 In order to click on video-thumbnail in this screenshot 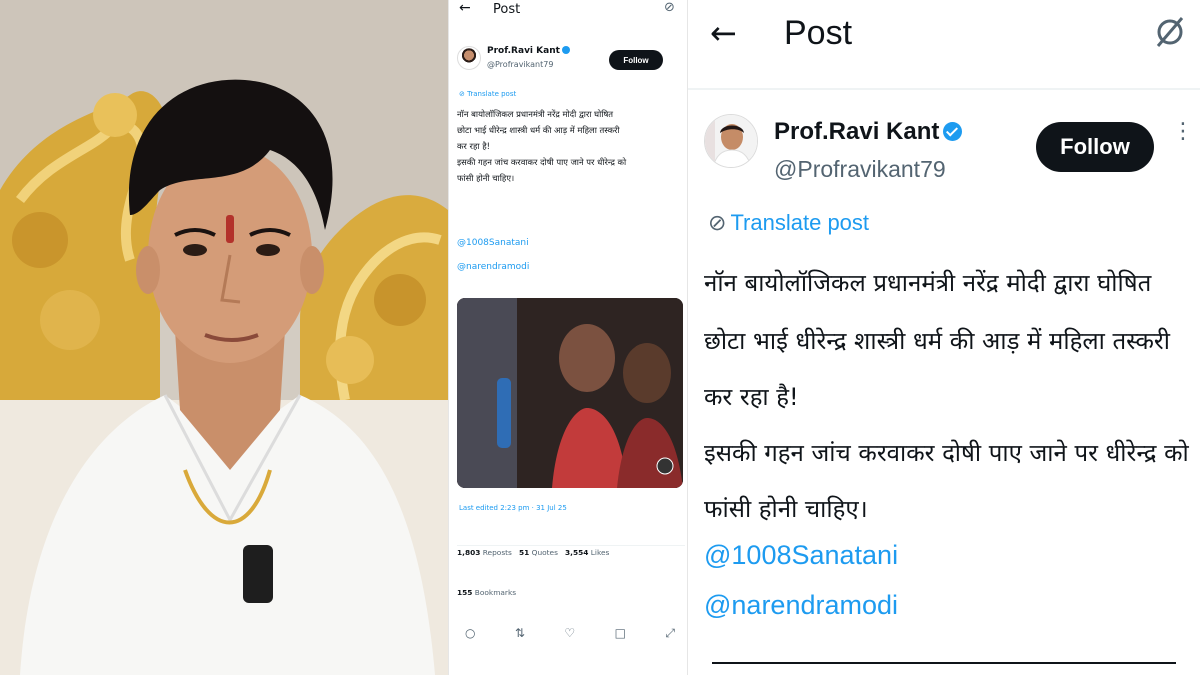, I will do `click(570, 393)`.